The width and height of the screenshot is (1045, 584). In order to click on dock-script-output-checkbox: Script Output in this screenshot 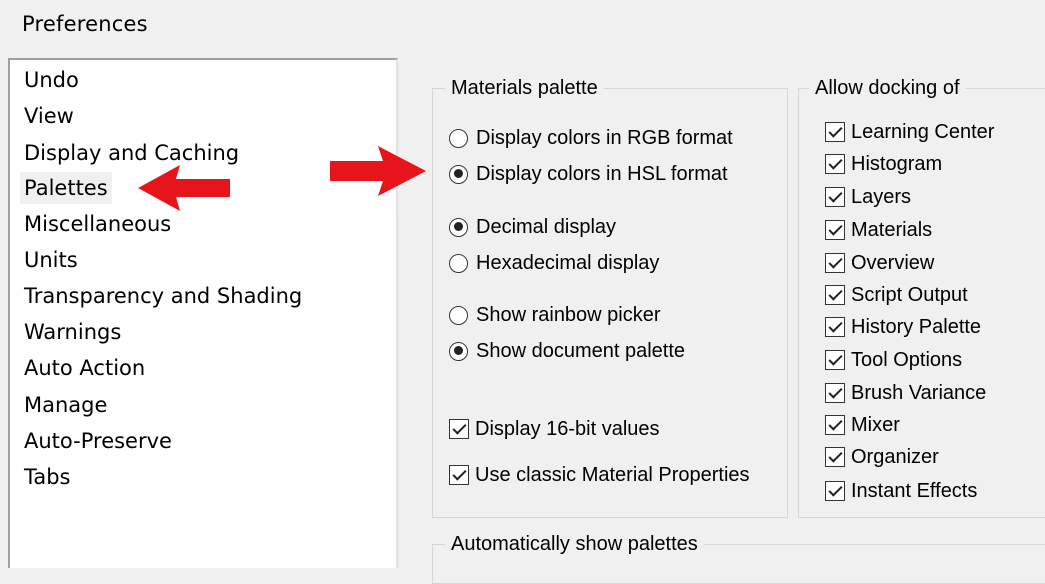, I will do `click(896, 295)`.